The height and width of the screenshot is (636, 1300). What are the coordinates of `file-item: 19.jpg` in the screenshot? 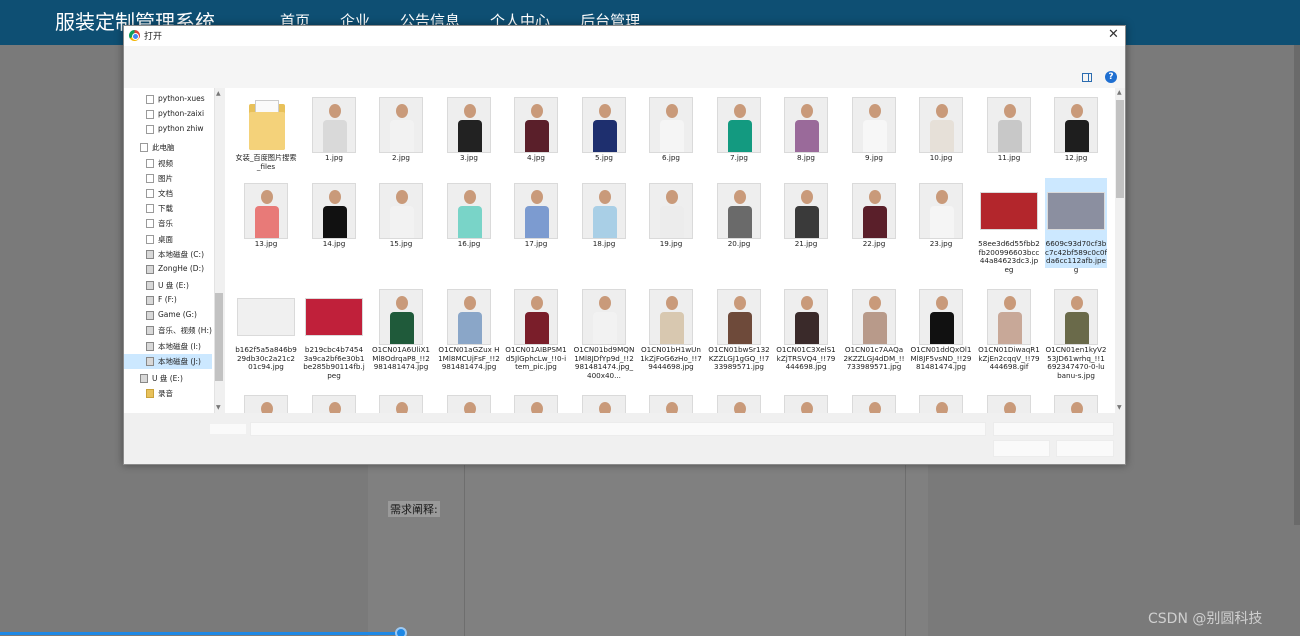 It's located at (671, 223).